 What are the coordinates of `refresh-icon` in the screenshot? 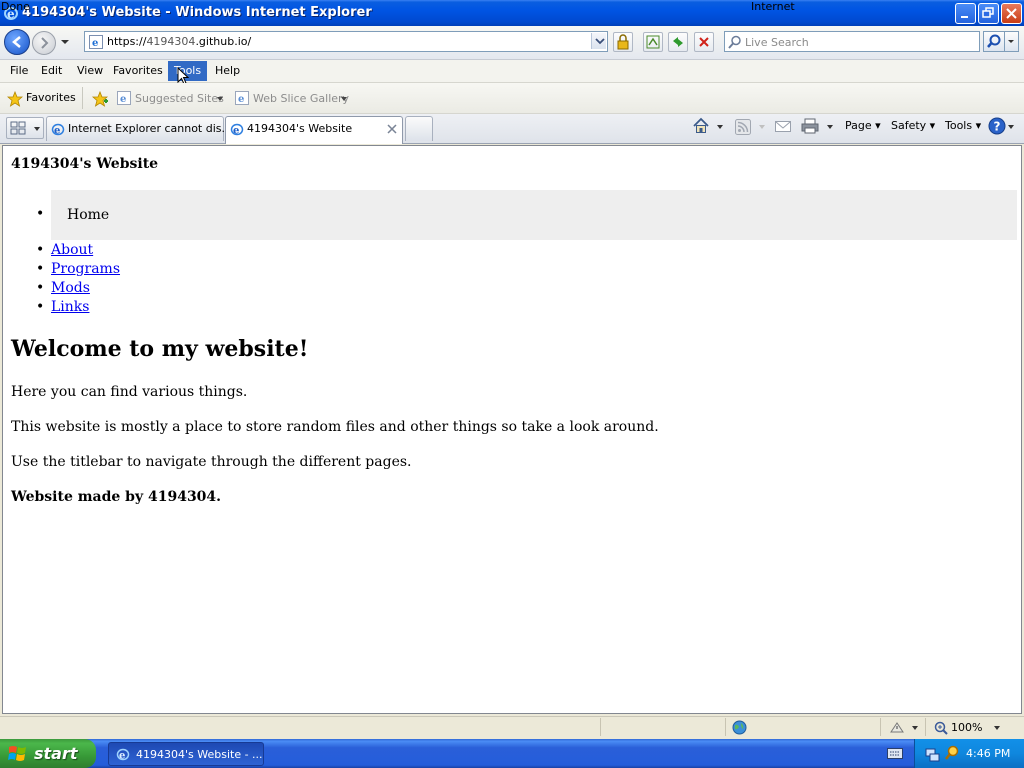 It's located at (678, 42).